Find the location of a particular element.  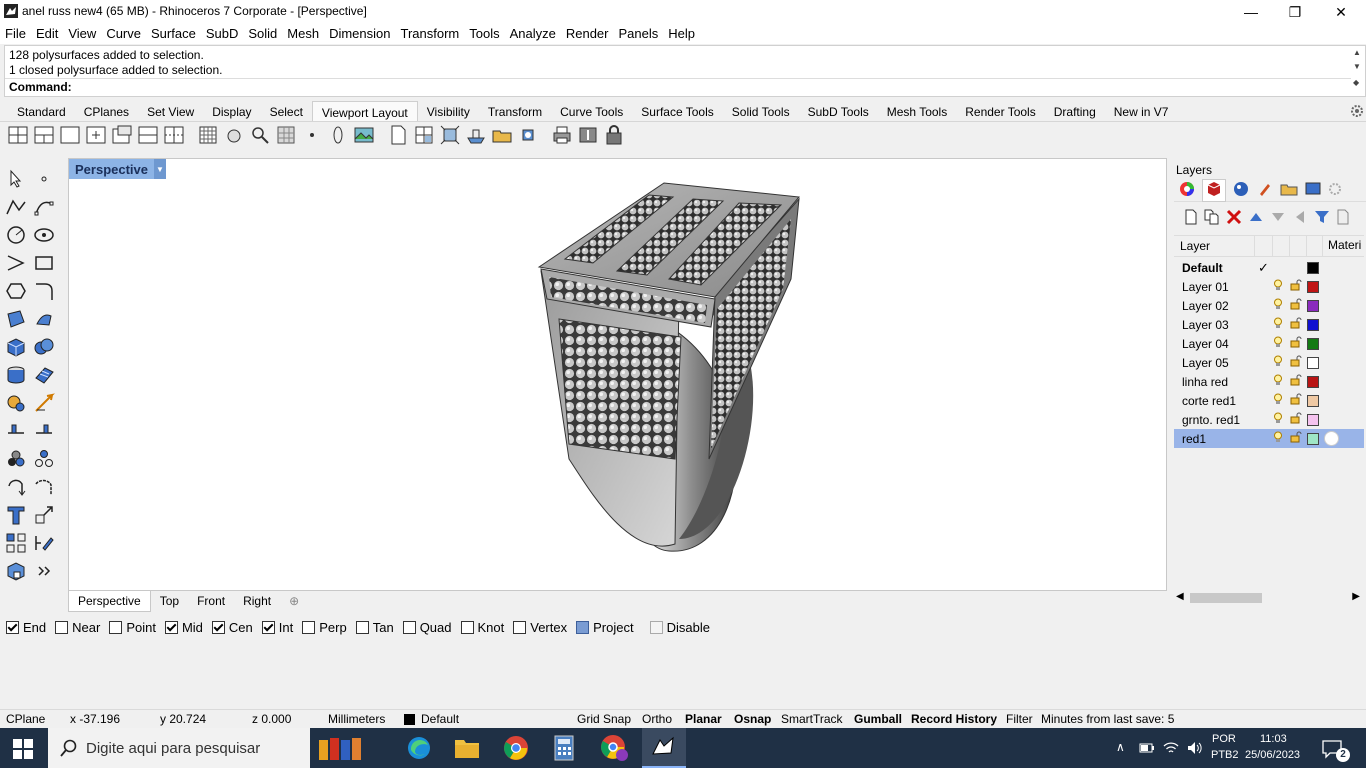

taskbar-people-app-icon is located at coordinates (340, 748).